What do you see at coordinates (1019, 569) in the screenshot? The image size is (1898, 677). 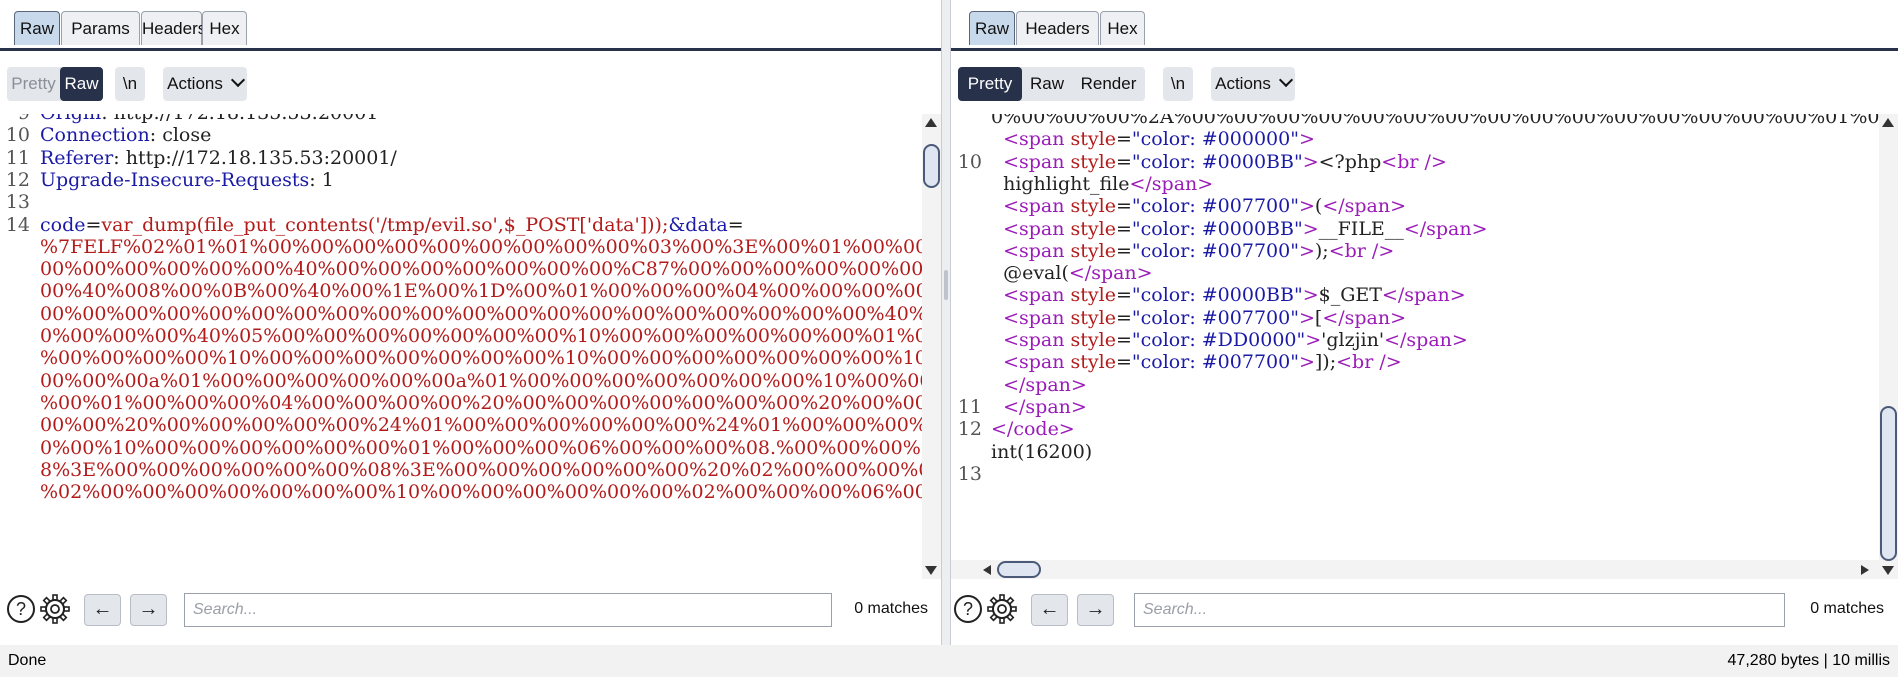 I see `horizontal-scroll-thumb` at bounding box center [1019, 569].